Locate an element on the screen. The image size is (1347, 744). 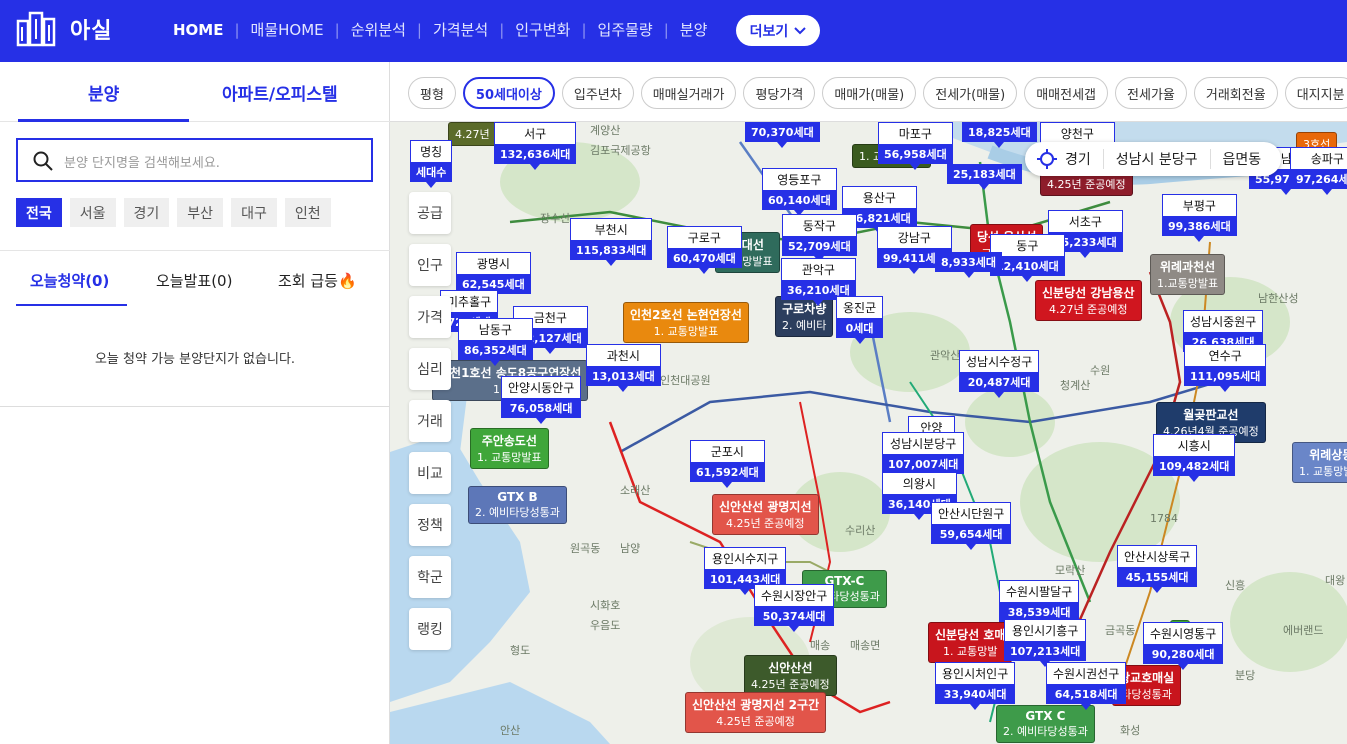
district-marker: 옹진군 0세대 is located at coordinates (860, 320).